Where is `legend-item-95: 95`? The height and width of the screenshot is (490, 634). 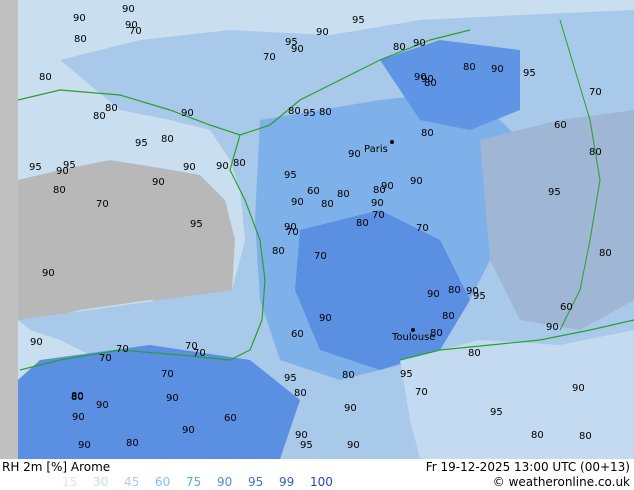 legend-item-95: 95 is located at coordinates (256, 482).